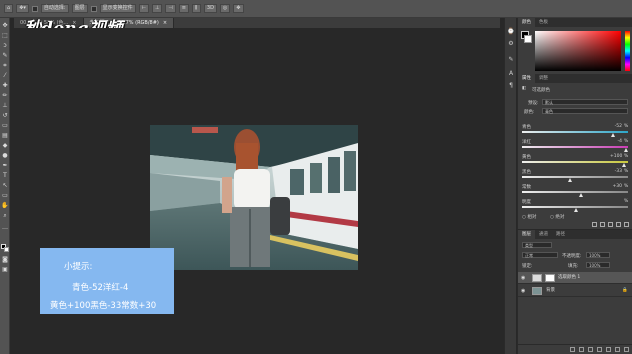 This screenshot has width=632, height=354. What do you see at coordinates (511, 60) in the screenshot?
I see `brush-settings-icon: ✎` at bounding box center [511, 60].